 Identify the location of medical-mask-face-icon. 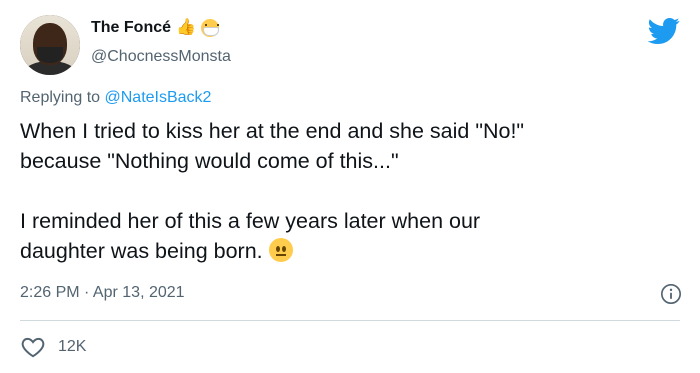
(209, 28).